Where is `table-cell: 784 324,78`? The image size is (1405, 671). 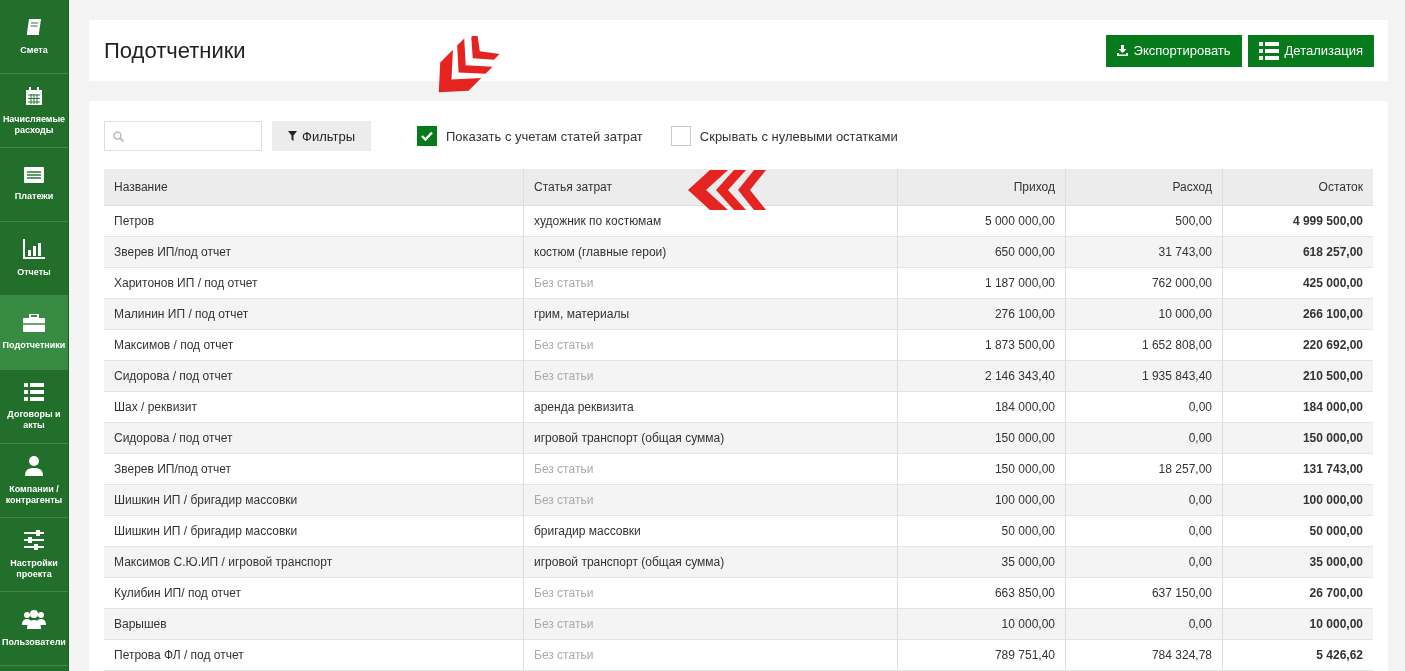
table-cell: 784 324,78 is located at coordinates (1144, 655).